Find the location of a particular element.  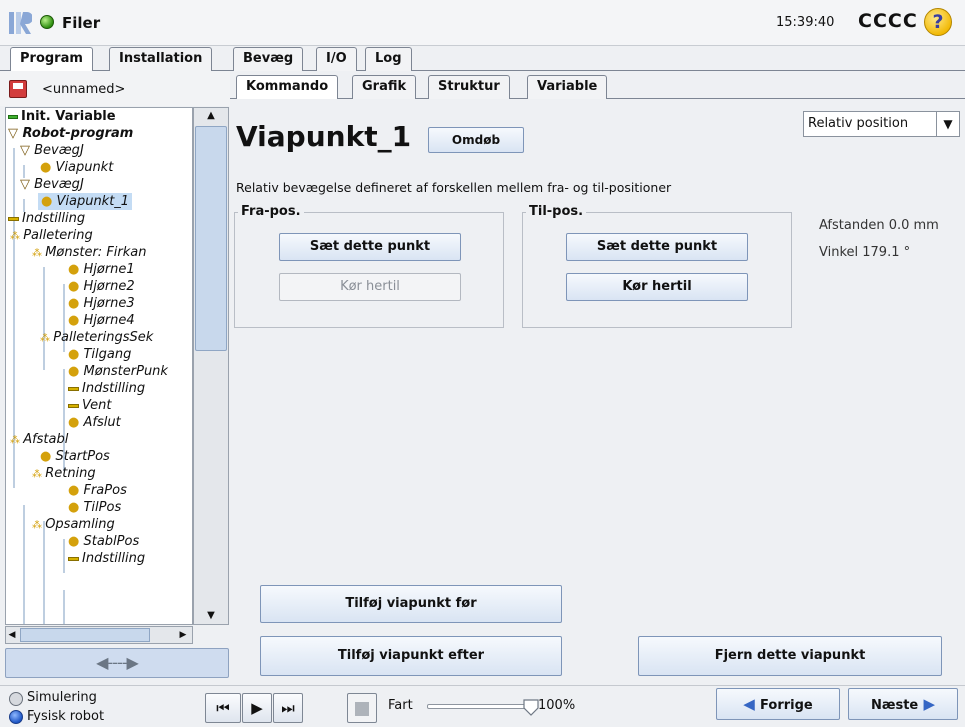

simulation-radio is located at coordinates (16, 699).